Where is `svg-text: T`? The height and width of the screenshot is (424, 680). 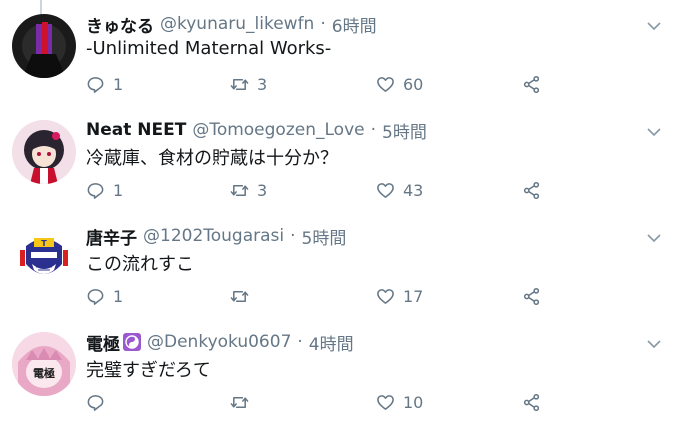 svg-text: T is located at coordinates (44, 243).